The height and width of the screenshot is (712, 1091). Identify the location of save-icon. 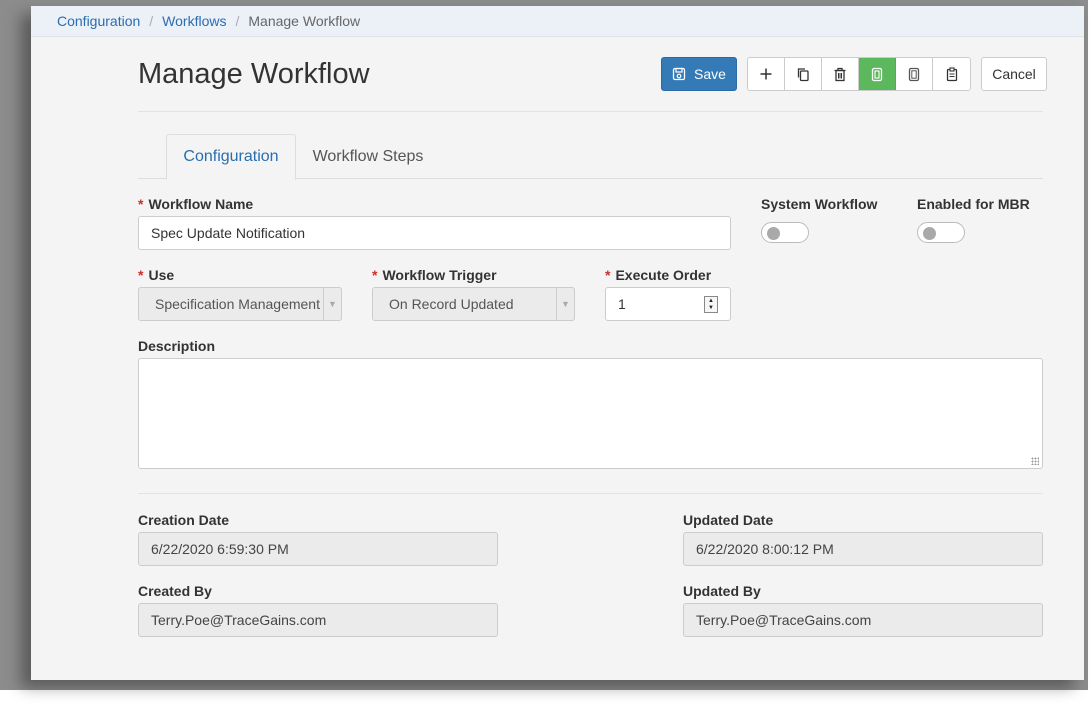
(679, 74).